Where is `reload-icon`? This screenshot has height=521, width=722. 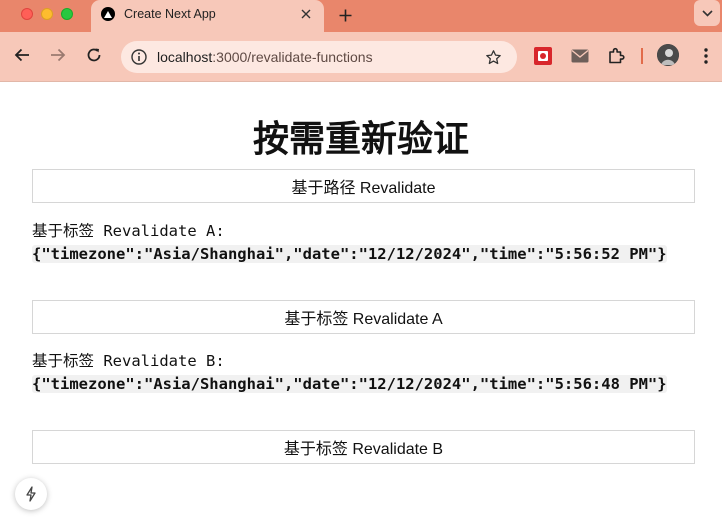
reload-icon is located at coordinates (94, 55).